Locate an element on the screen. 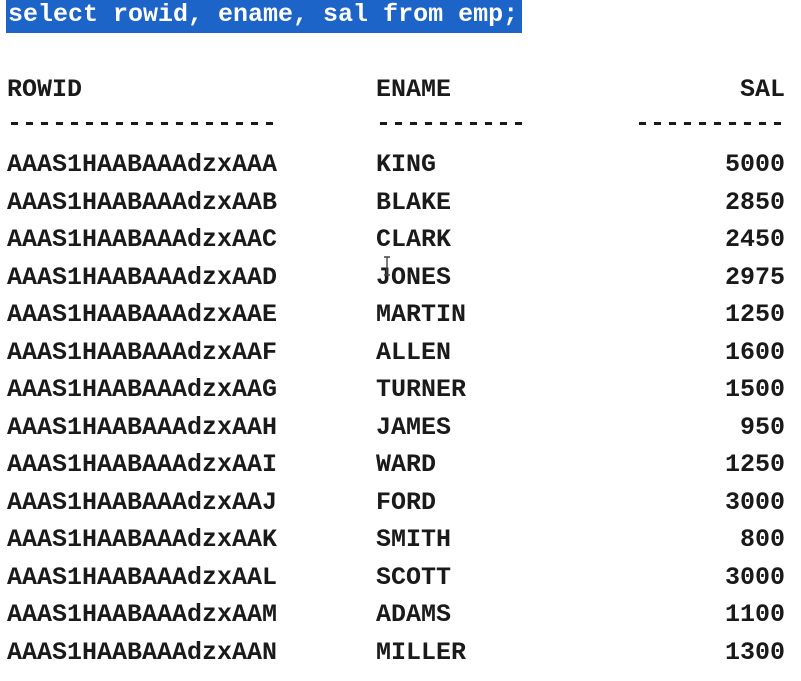  cell-ename: SCOTT is located at coordinates (414, 577).